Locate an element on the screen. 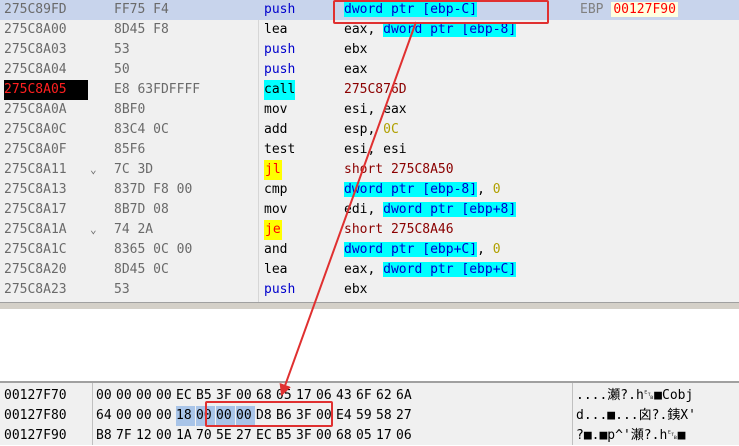  opcode-bytes: 85F6 is located at coordinates (130, 149).